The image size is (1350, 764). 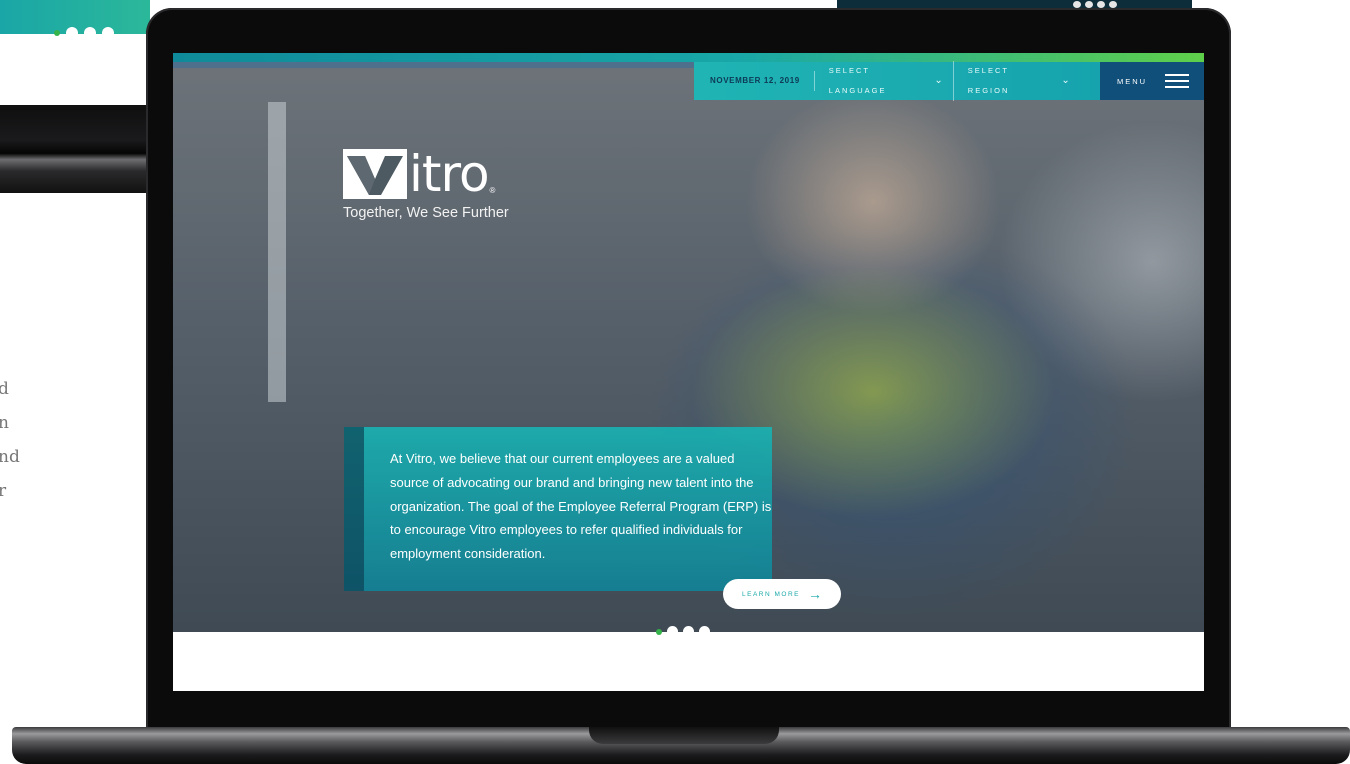 I want to click on background-text-line: r, so click(x=3, y=491).